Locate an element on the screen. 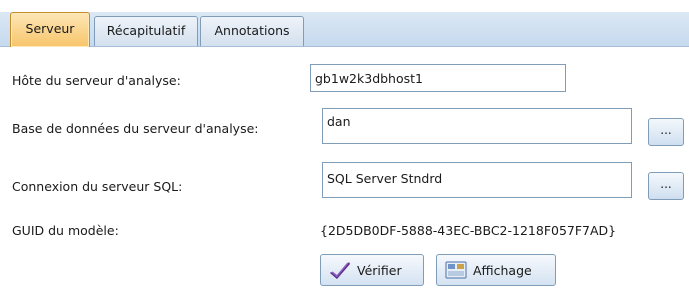 The width and height of the screenshot is (689, 288). display-button-label: Affichage is located at coordinates (502, 270).